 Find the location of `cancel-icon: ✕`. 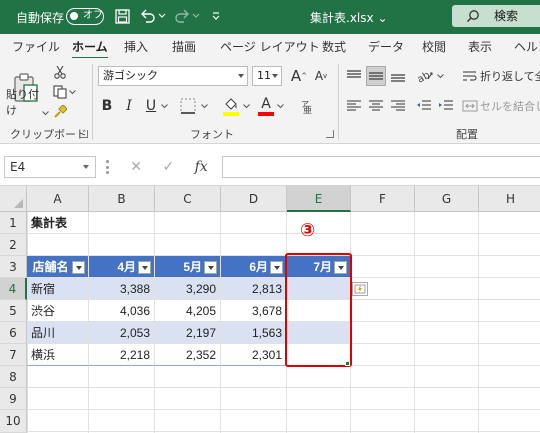

cancel-icon: ✕ is located at coordinates (136, 167).